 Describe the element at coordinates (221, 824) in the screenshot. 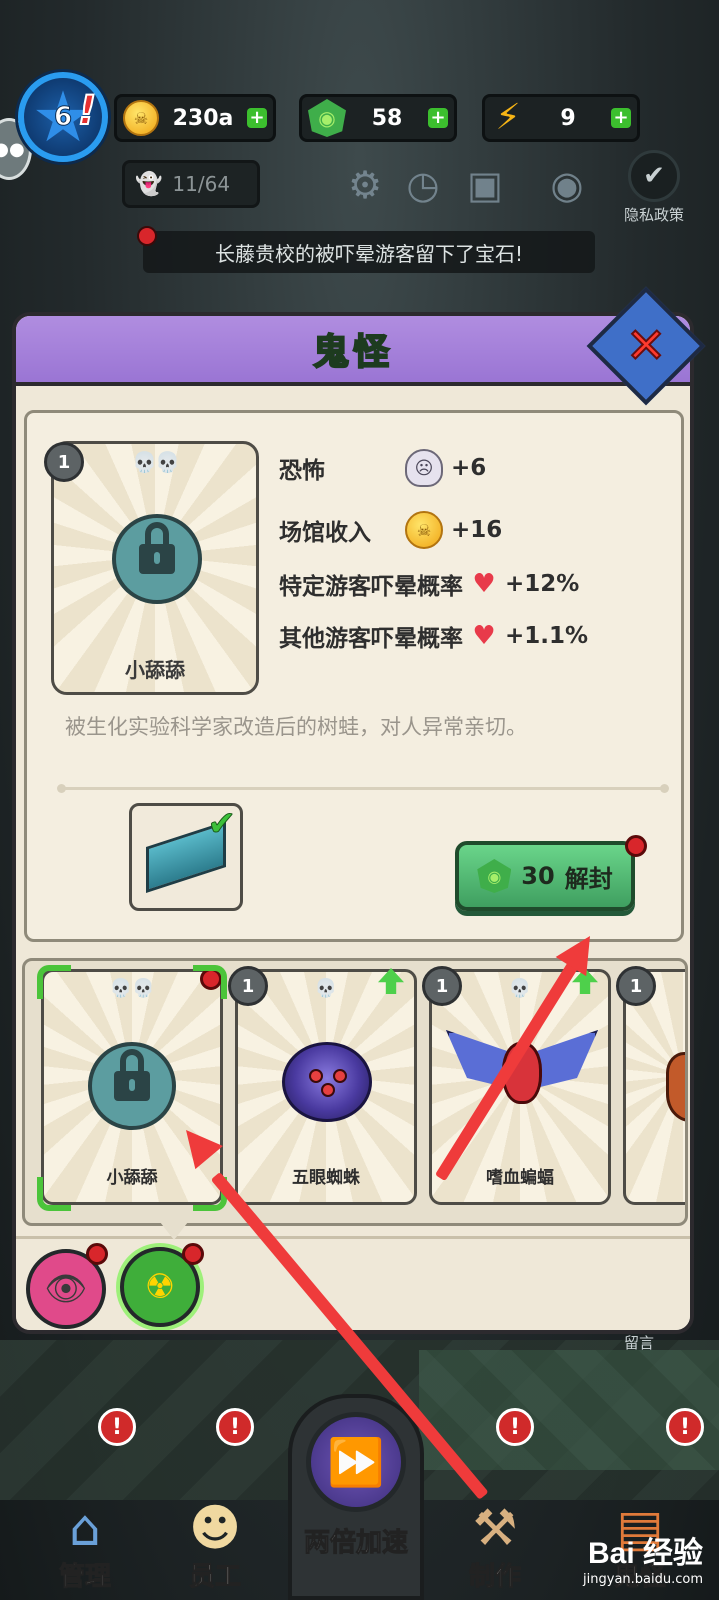

I see `checkmark-icon: ✔` at that location.